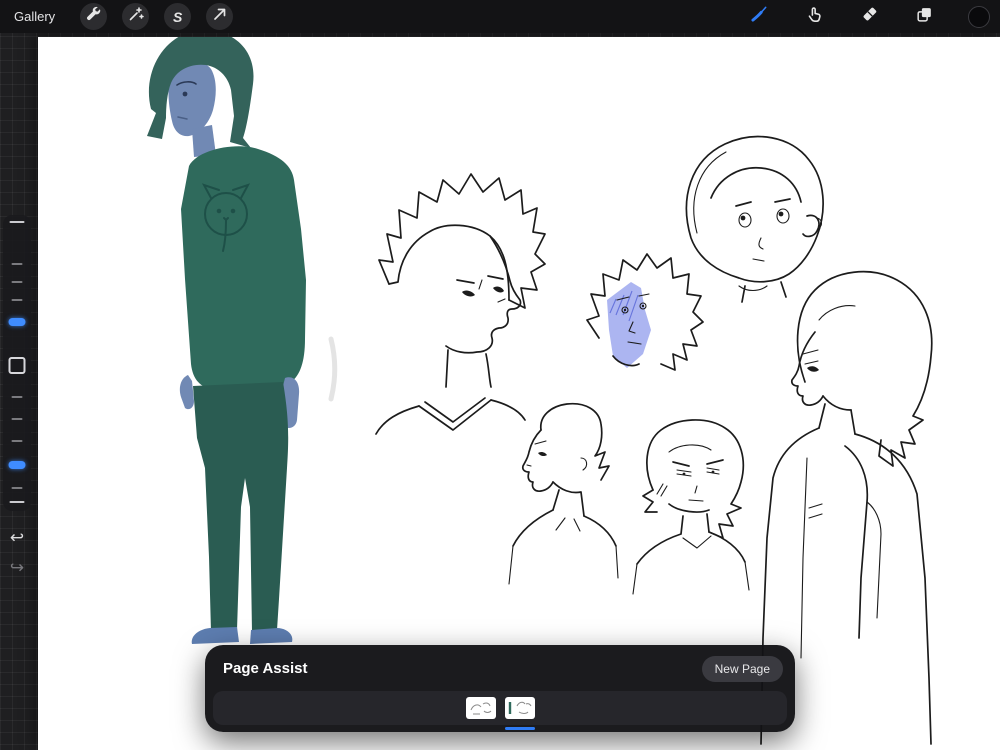 This screenshot has height=750, width=1000. What do you see at coordinates (519, 728) in the screenshot?
I see `selected-page-indicator` at bounding box center [519, 728].